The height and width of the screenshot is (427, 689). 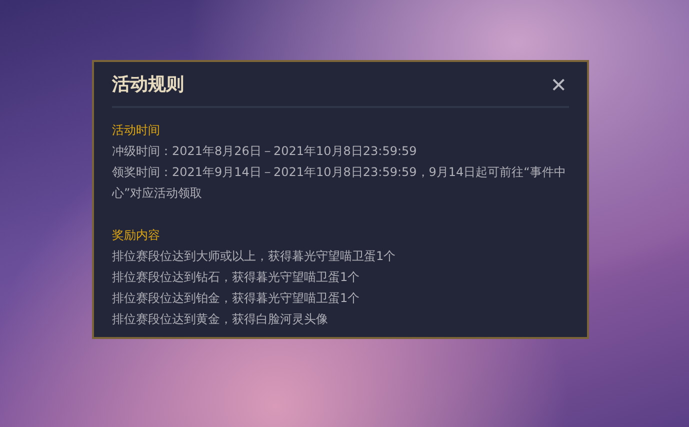 I want to click on rule-text: 排位赛段位达到铂金，获得暮光守望喵卫蛋1个, so click(x=236, y=298).